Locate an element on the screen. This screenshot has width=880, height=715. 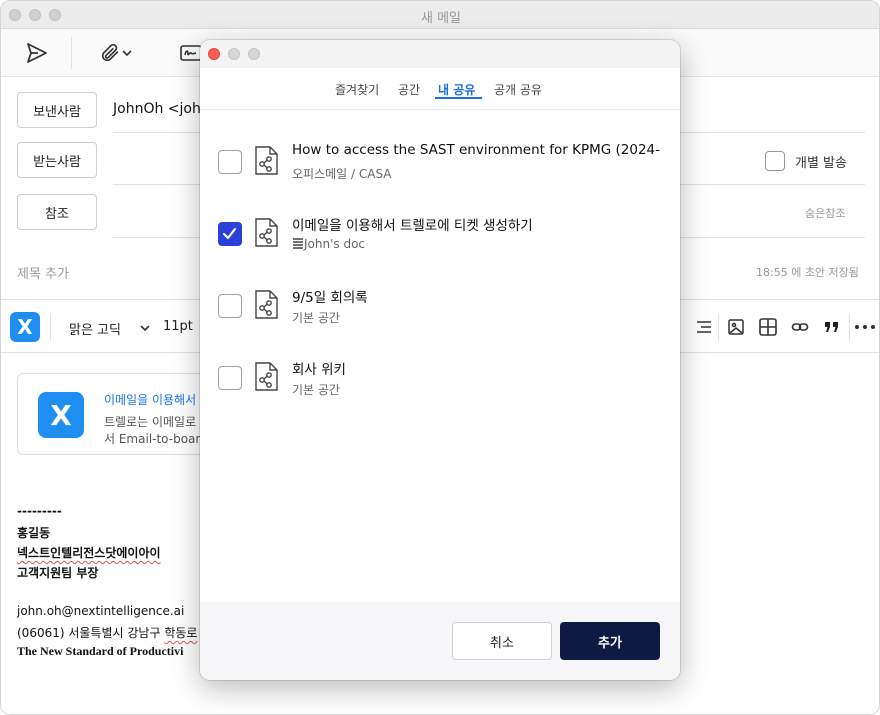
item-title: 9/5일 회의록 is located at coordinates (330, 298).